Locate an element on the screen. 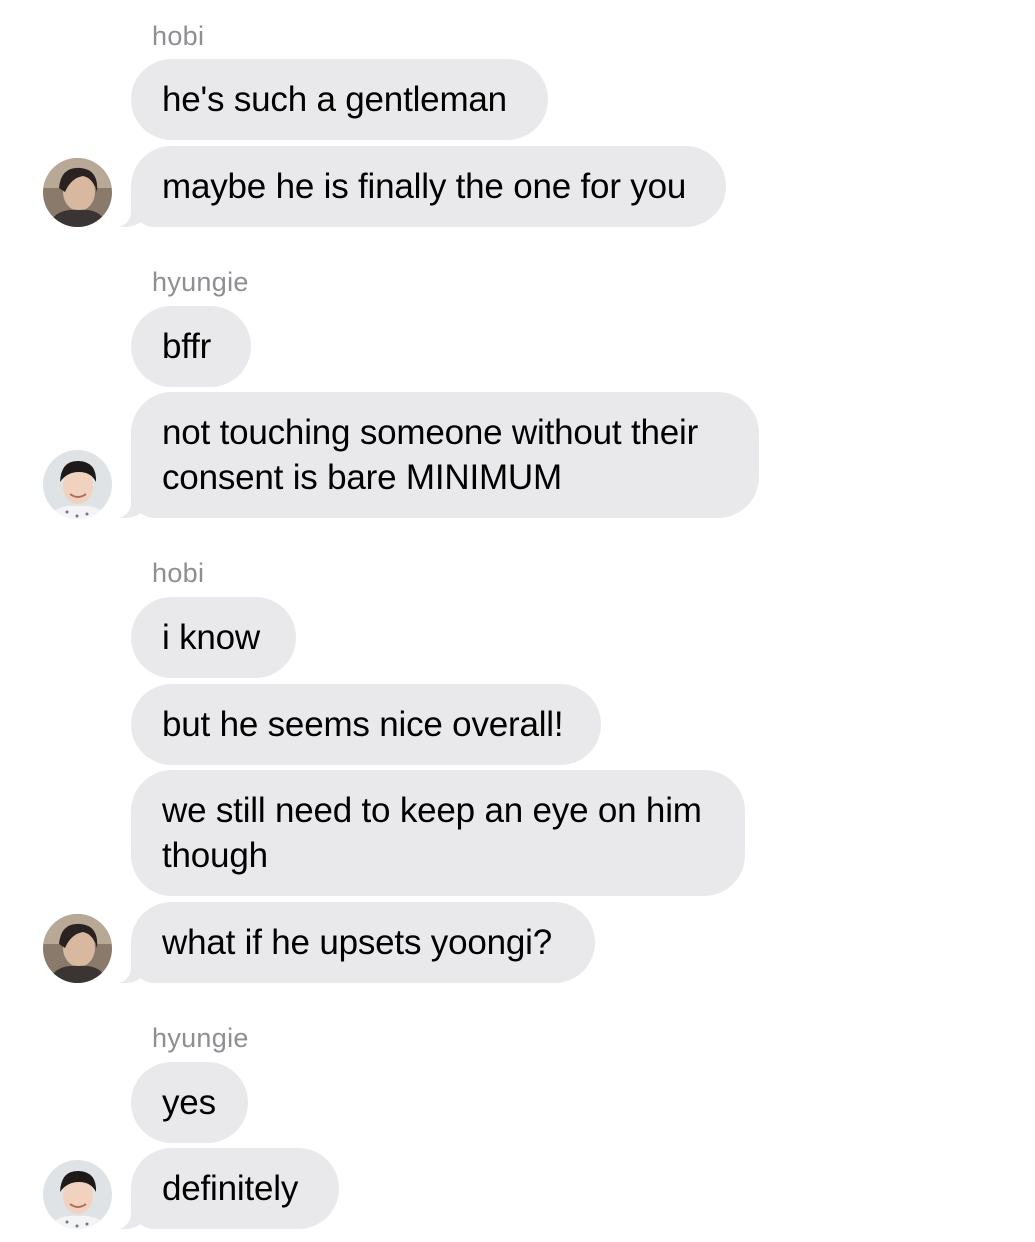 This screenshot has width=1035, height=1242. message-text: maybe he is finally the one for you is located at coordinates (424, 186).